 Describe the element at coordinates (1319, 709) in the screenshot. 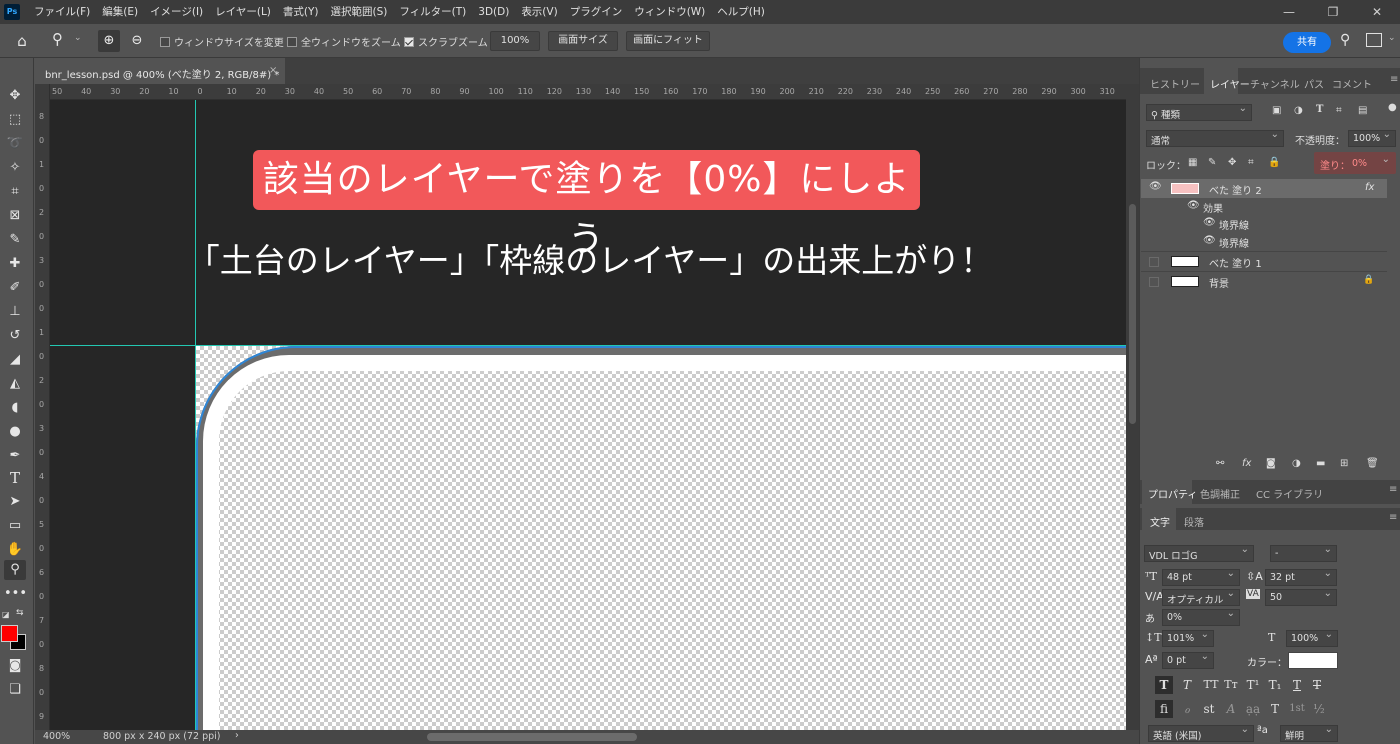

I see `fractions-icon: ½` at that location.